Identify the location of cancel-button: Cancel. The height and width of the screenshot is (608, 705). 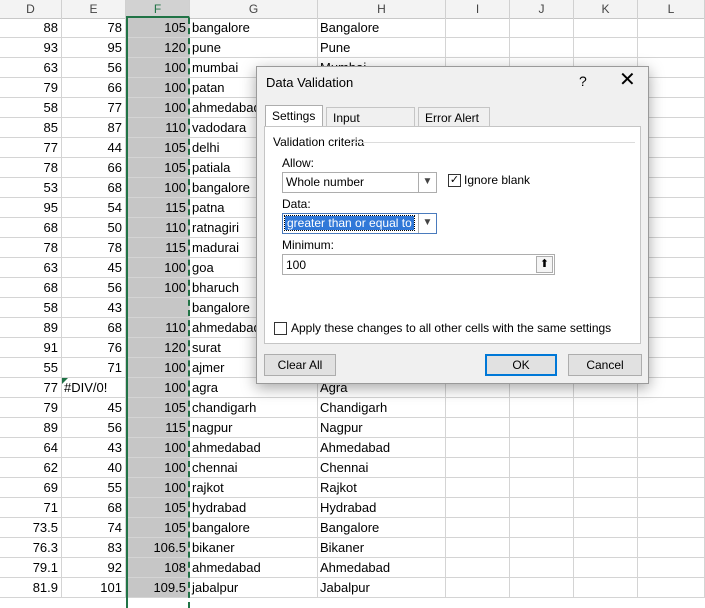
(605, 365).